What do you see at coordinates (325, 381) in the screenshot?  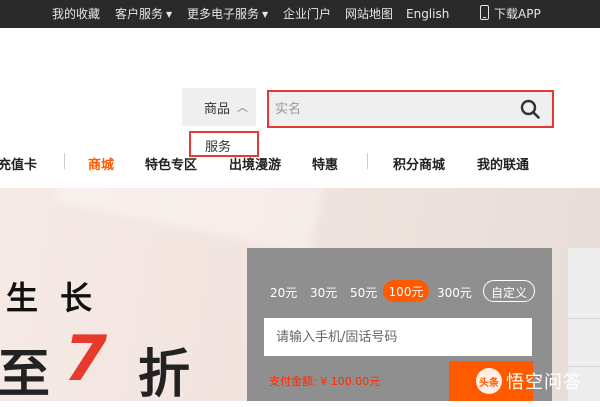 I see `pay-amount-display: 支付金额: ¥ 100.00元` at bounding box center [325, 381].